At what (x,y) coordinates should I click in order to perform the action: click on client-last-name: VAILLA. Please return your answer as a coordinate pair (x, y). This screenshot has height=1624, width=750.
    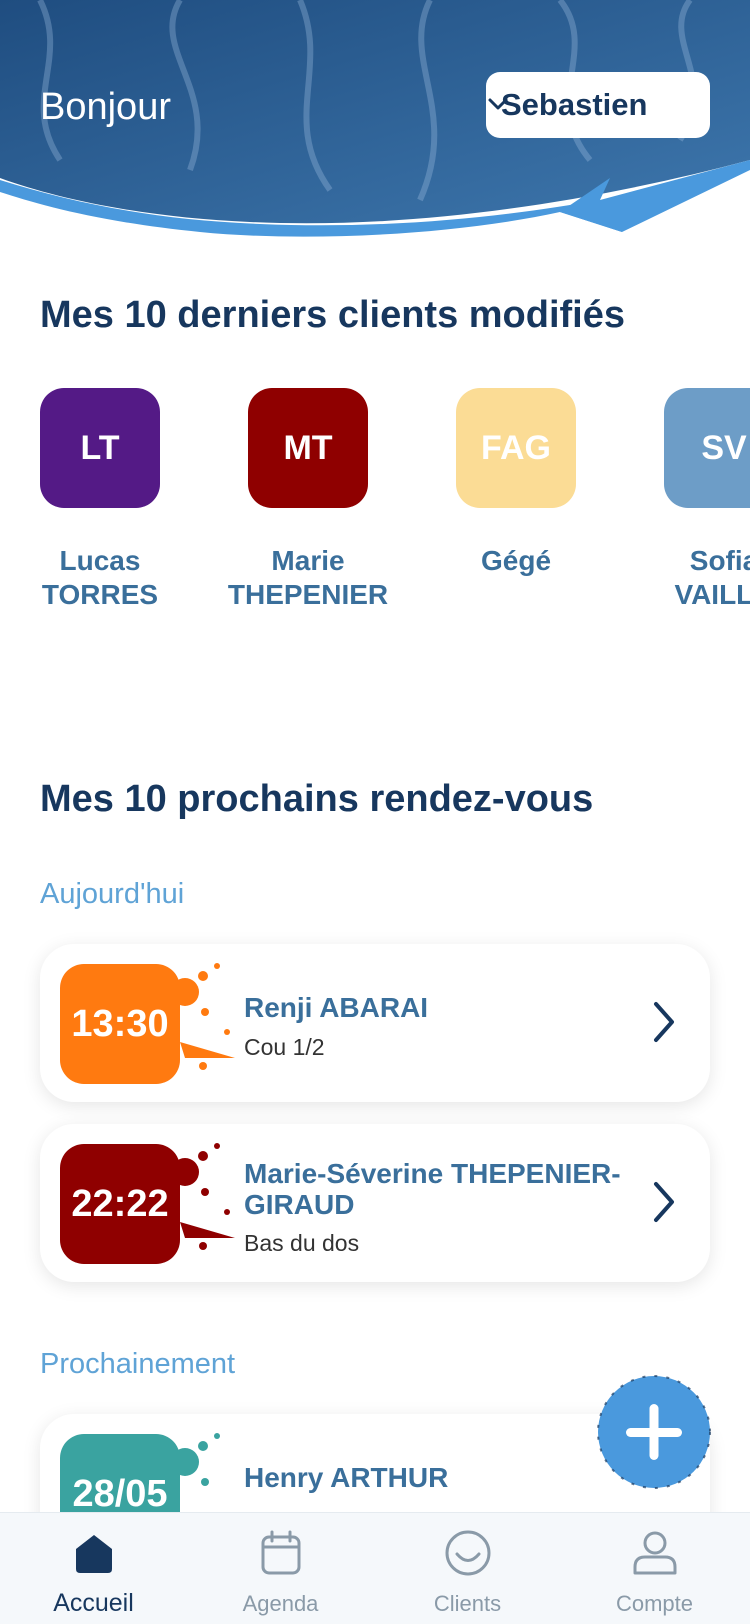
    Looking at the image, I should click on (712, 594).